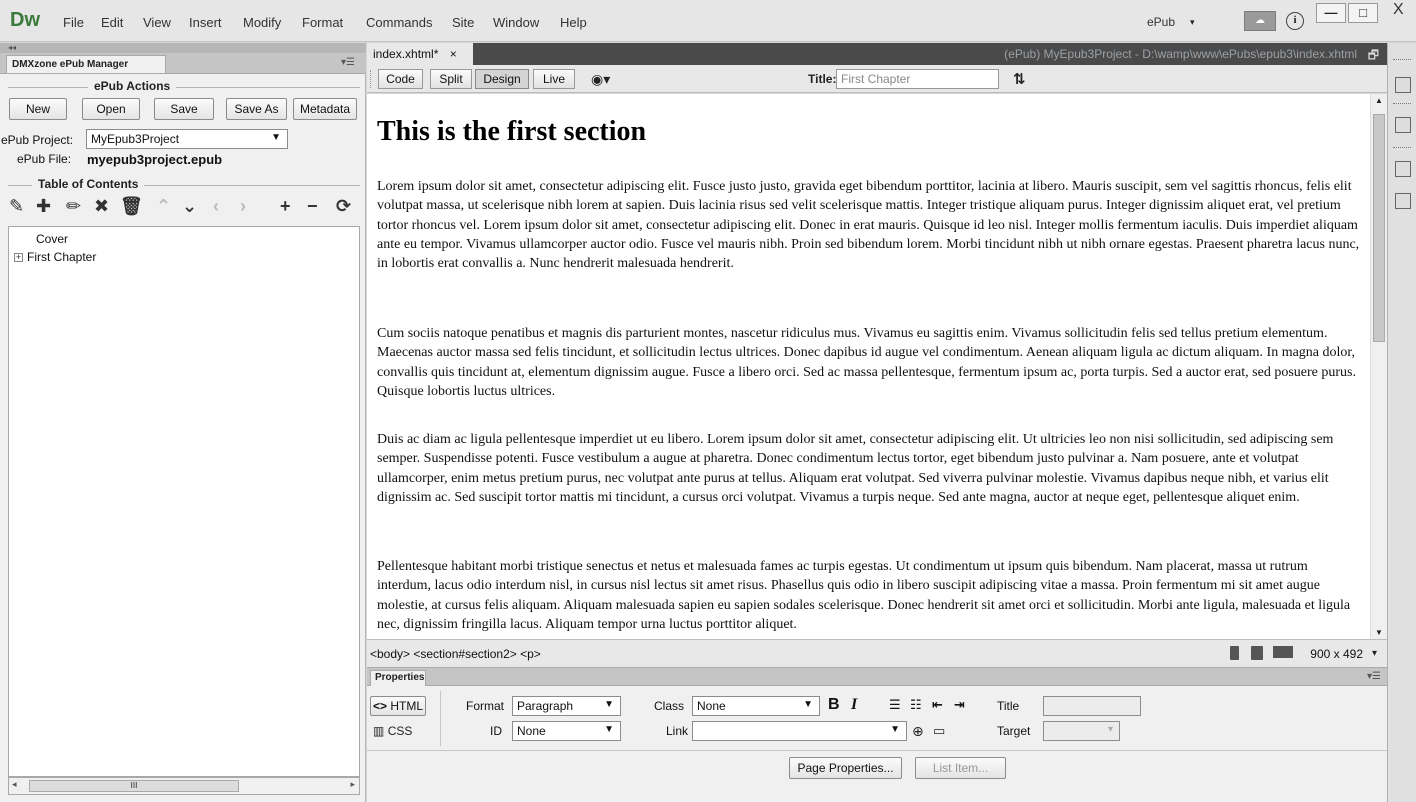  I want to click on open-button: Open, so click(111, 109).